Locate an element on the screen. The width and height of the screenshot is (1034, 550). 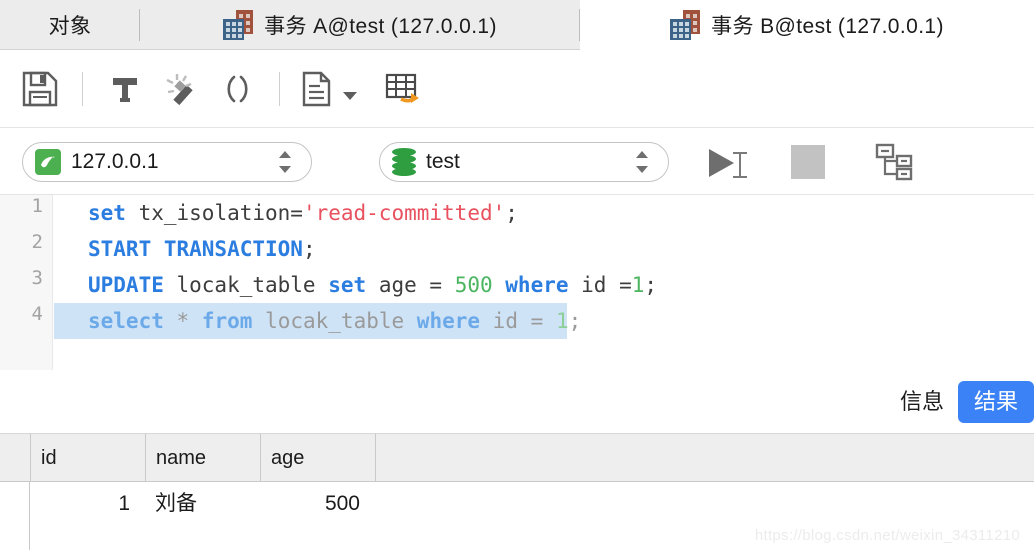
explain-plan-icon is located at coordinates (894, 161).